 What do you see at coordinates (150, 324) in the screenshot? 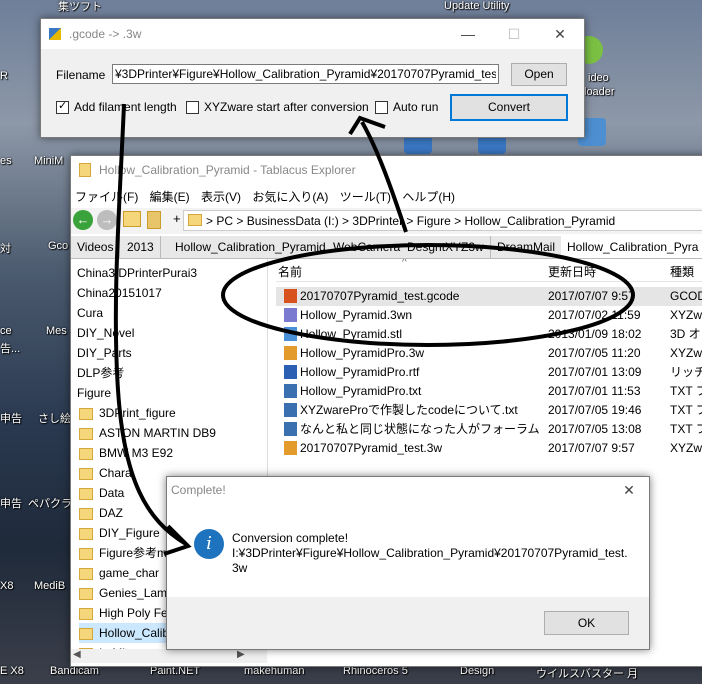
I see `annotation-arrow-to-dialog` at bounding box center [150, 324].